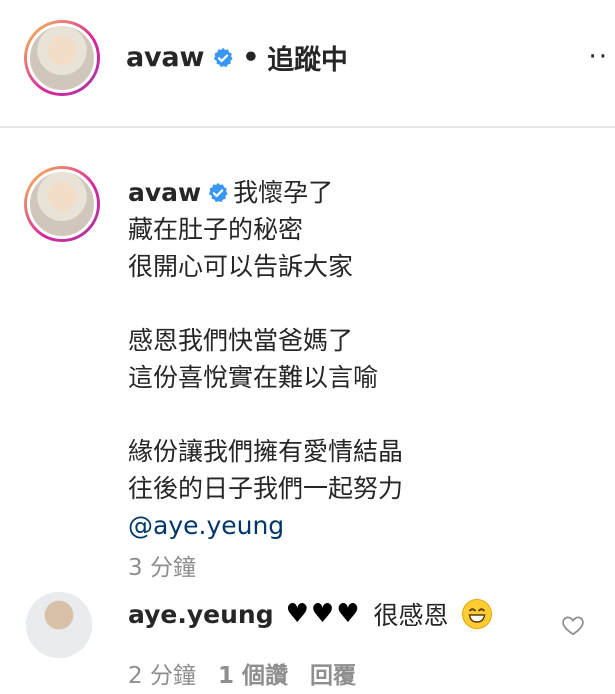 This screenshot has height=694, width=615. Describe the element at coordinates (241, 340) in the screenshot. I see `caption-line: 感恩我們快當爸媽了` at that location.